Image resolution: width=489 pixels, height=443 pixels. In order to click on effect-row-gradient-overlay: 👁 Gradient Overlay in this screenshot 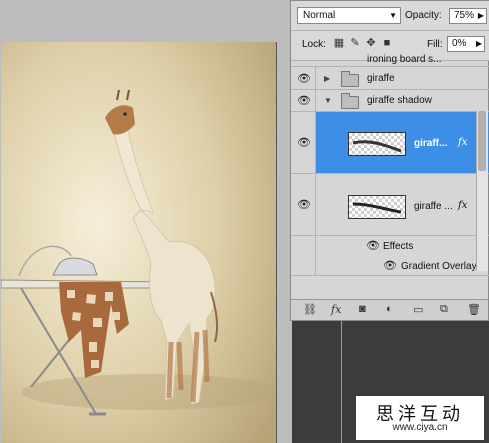, I will do `click(390, 266)`.